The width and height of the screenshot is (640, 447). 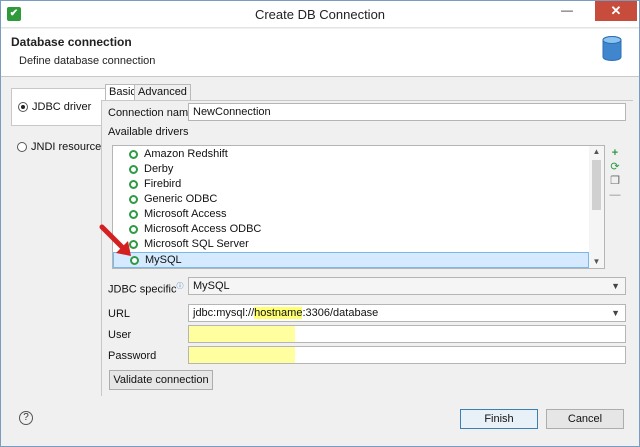 What do you see at coordinates (115, 240) in the screenshot?
I see `pointer-arrow-icon` at bounding box center [115, 240].